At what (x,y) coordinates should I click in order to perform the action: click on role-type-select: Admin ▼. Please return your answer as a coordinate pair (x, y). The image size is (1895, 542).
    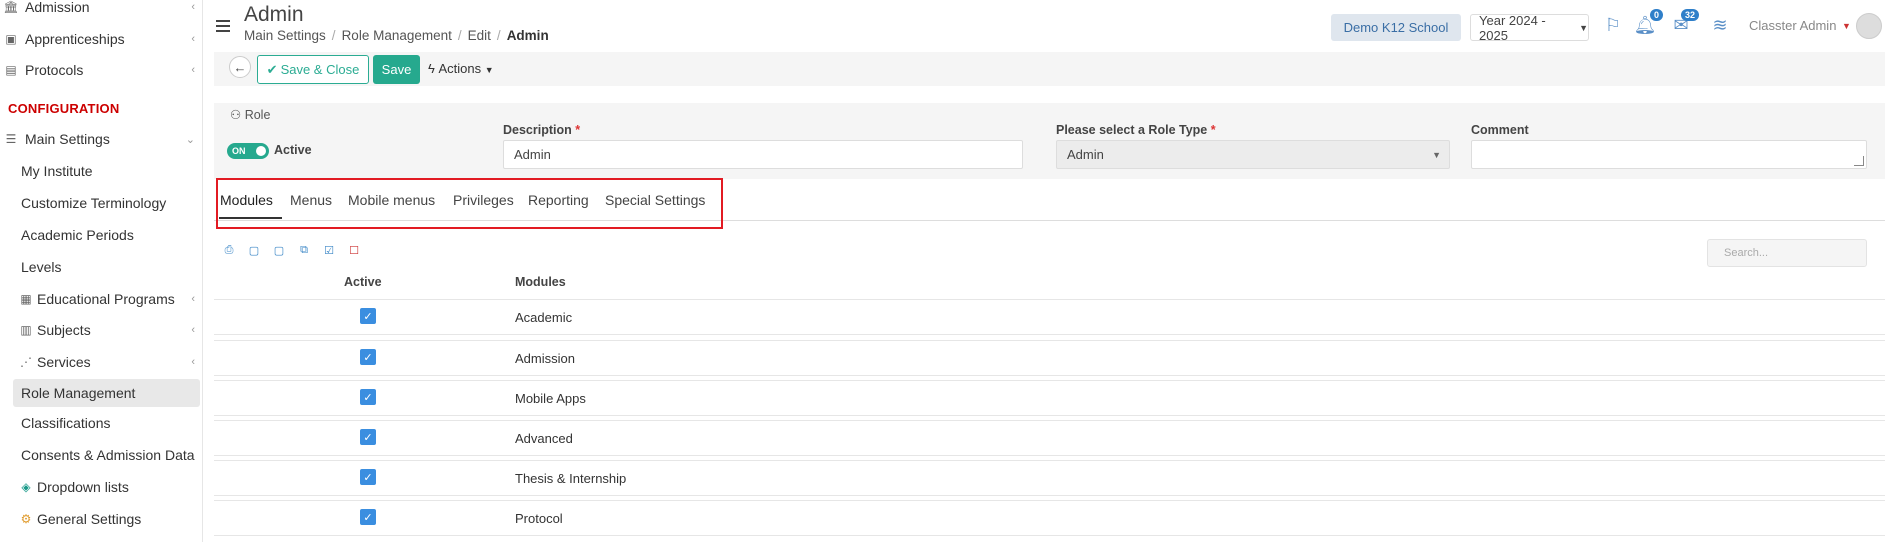
    Looking at the image, I should click on (1253, 154).